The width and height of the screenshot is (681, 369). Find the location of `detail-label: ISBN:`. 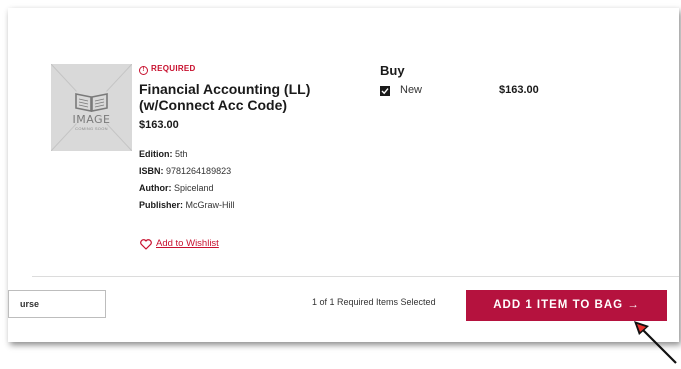

detail-label: ISBN: is located at coordinates (151, 171).